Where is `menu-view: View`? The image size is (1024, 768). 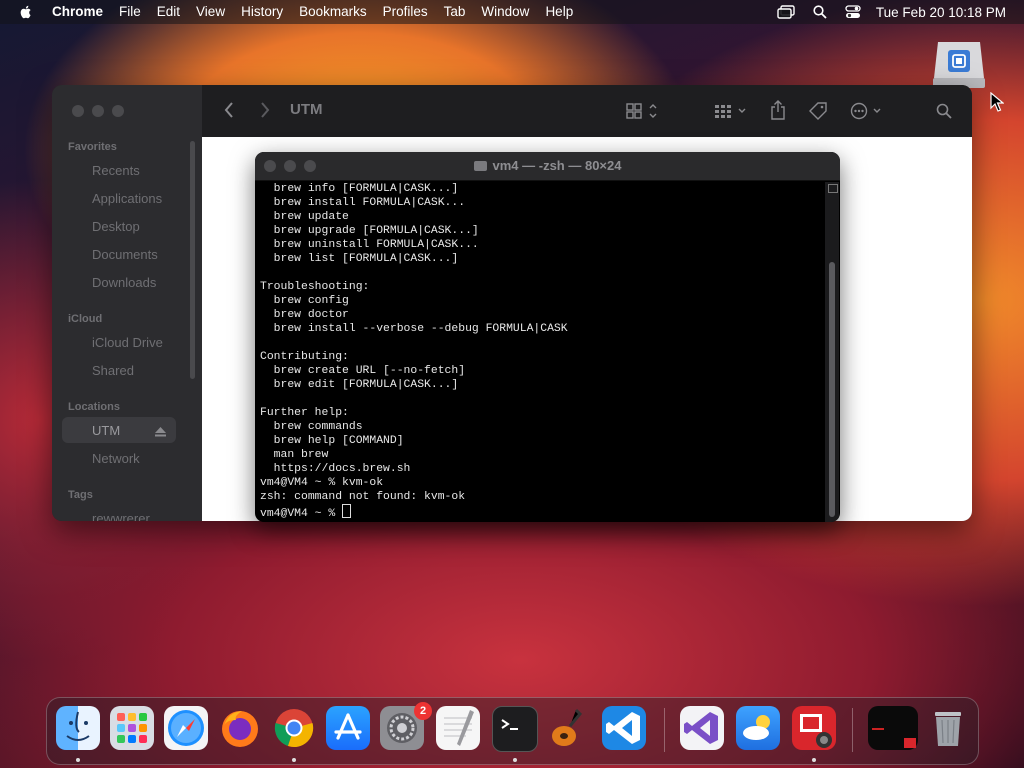 menu-view: View is located at coordinates (210, 12).